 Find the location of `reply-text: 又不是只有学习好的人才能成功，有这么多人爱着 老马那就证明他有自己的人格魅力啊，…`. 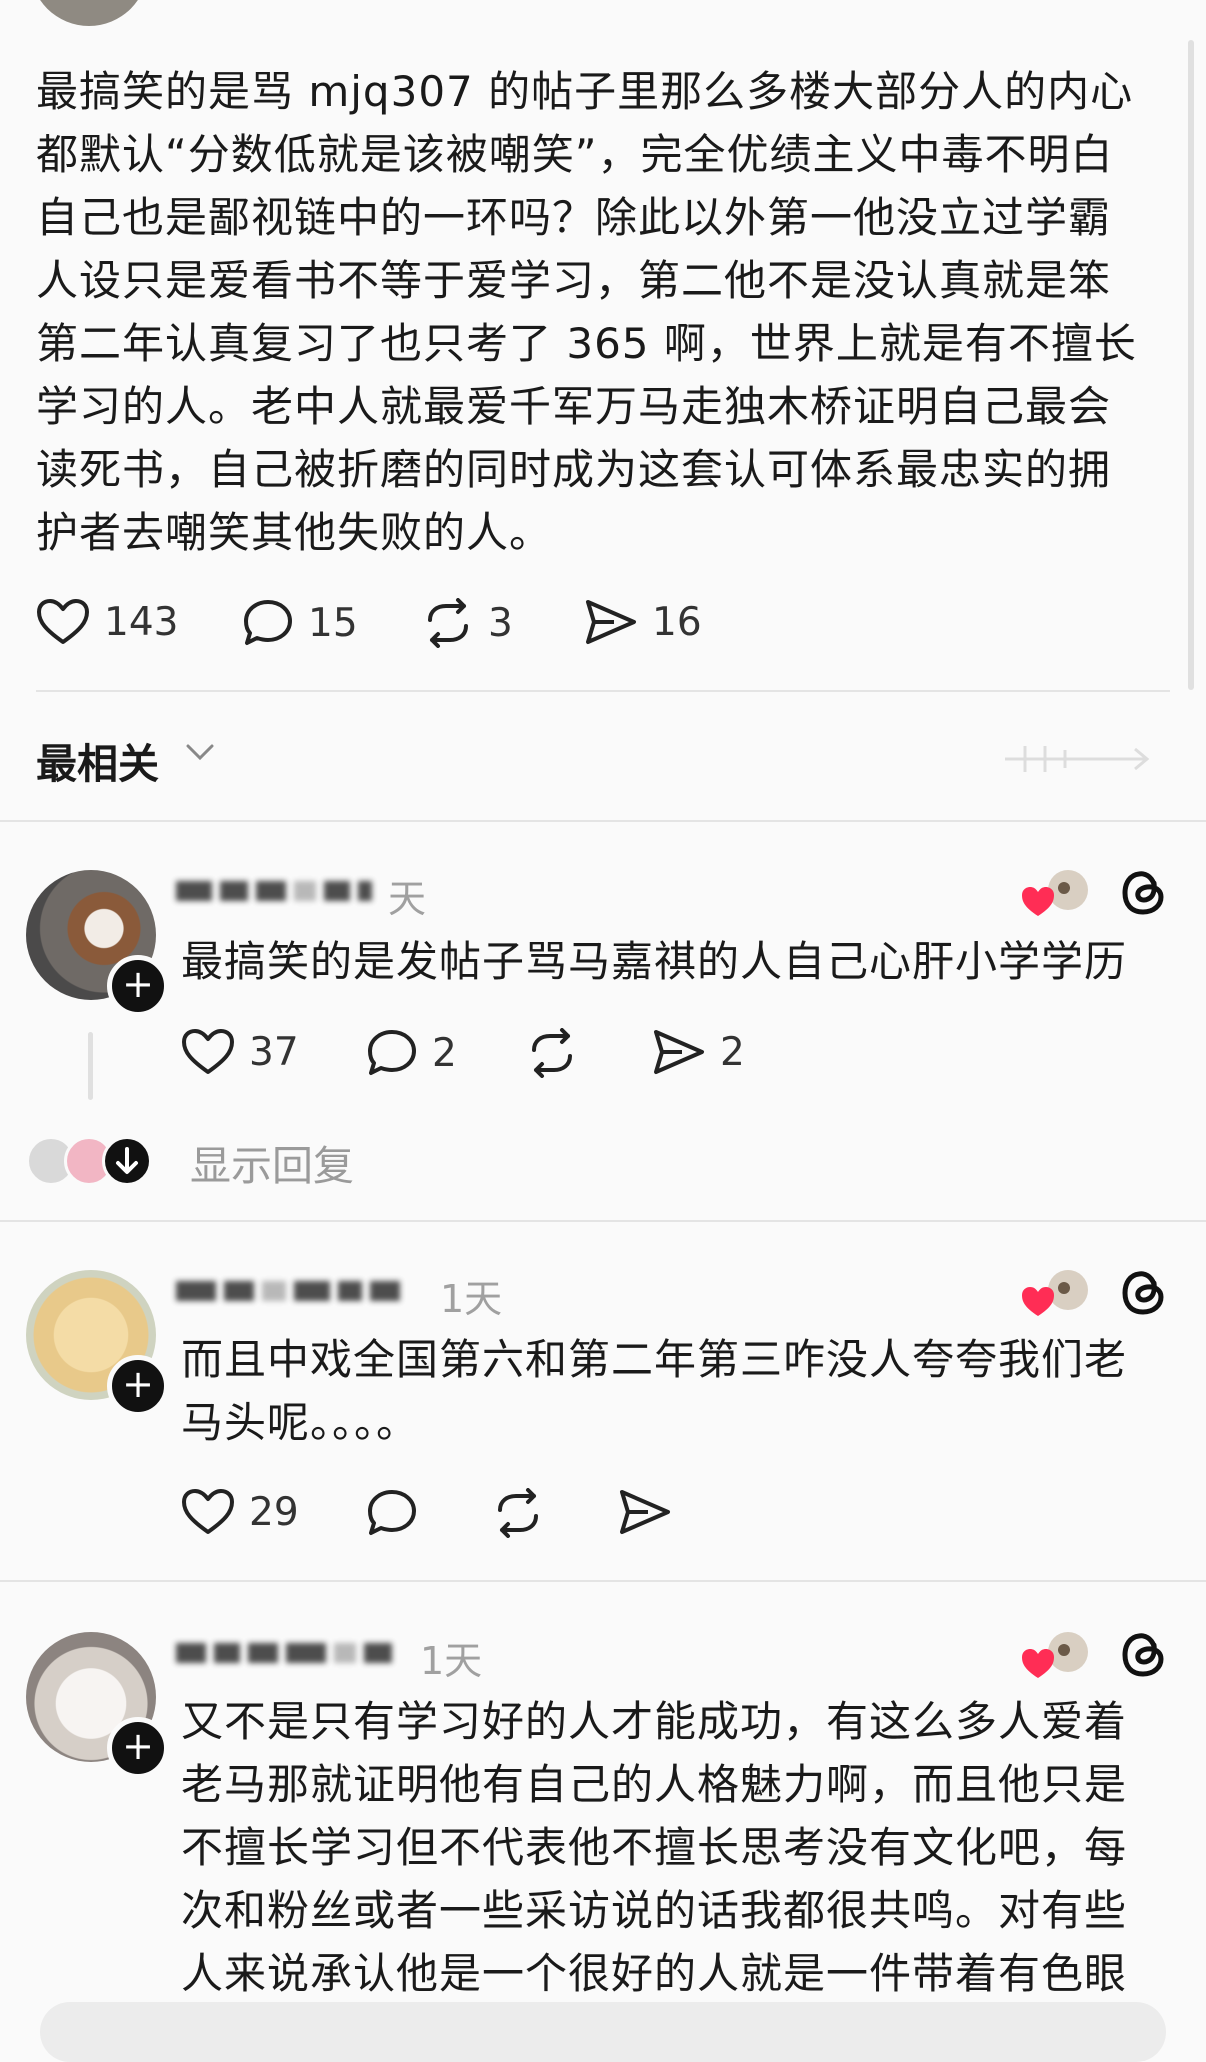

reply-text: 又不是只有学习好的人才能成功，有这么多人爱着 老马那就证明他有自己的人格魅力啊，… is located at coordinates (681, 1847).